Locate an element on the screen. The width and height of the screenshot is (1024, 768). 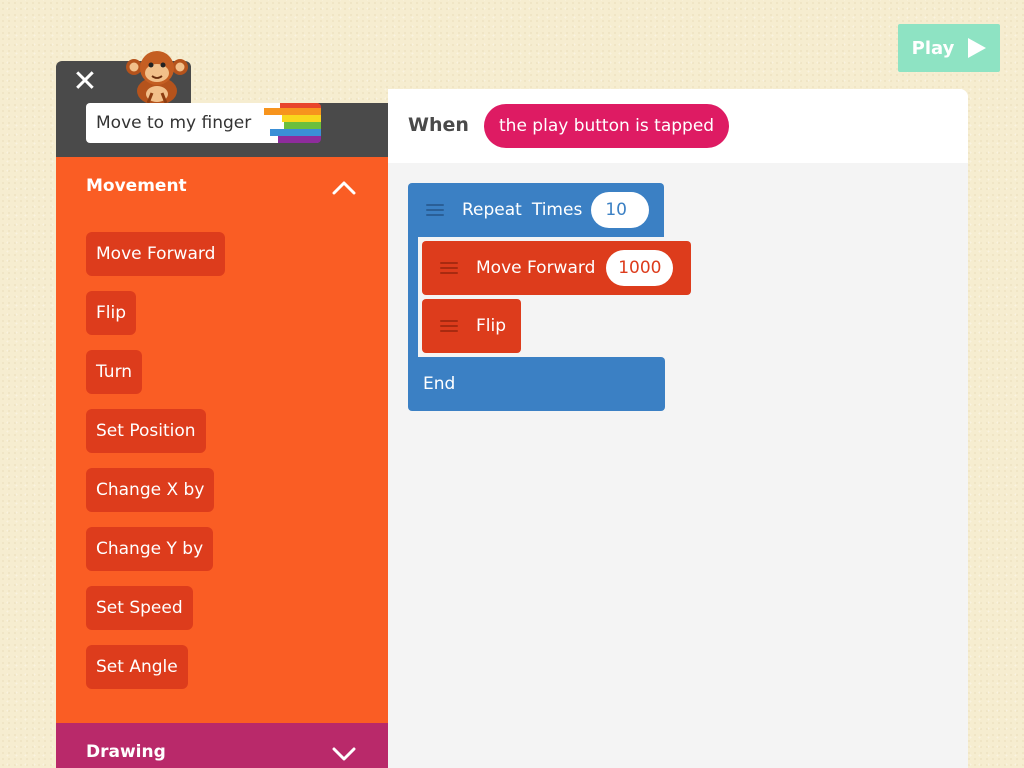
category-title: Drawing is located at coordinates (126, 752).